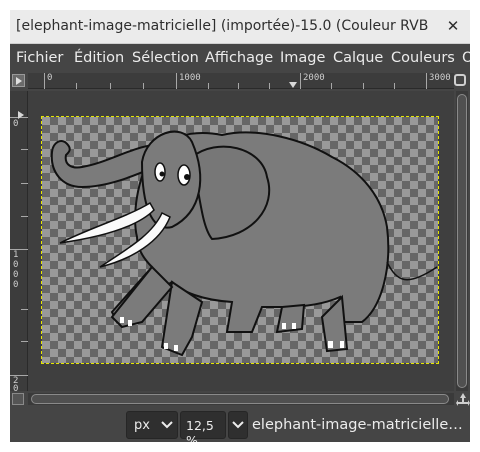 The height and width of the screenshot is (452, 480). What do you see at coordinates (440, 78) in the screenshot?
I see `hruler-label-3000: 3000` at bounding box center [440, 78].